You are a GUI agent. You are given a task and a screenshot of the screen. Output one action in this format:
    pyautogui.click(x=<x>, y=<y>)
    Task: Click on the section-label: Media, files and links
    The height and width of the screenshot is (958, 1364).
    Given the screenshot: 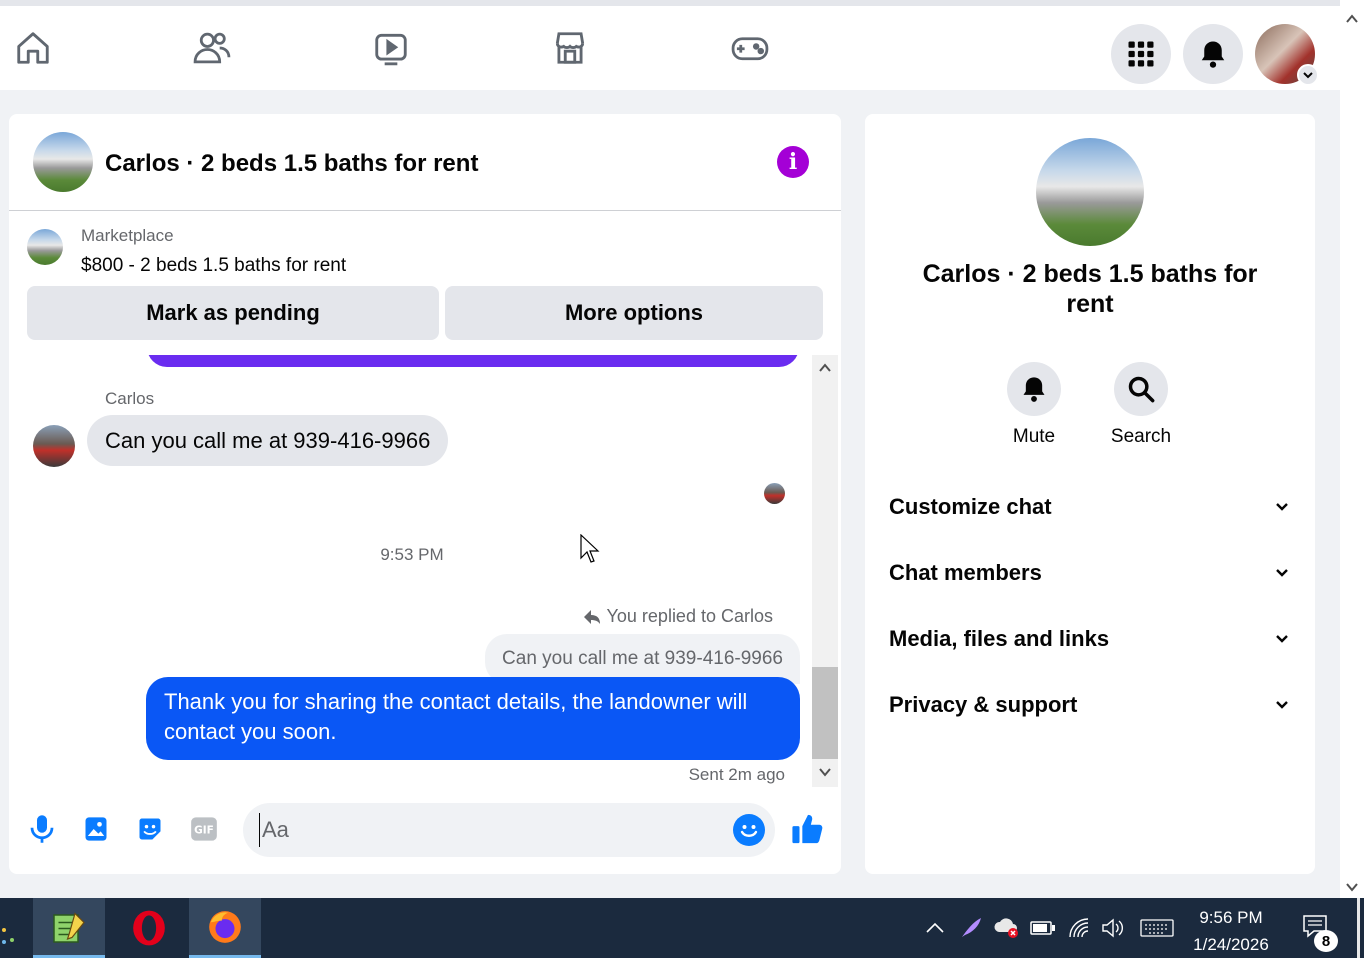 What is the action you would take?
    pyautogui.click(x=999, y=638)
    